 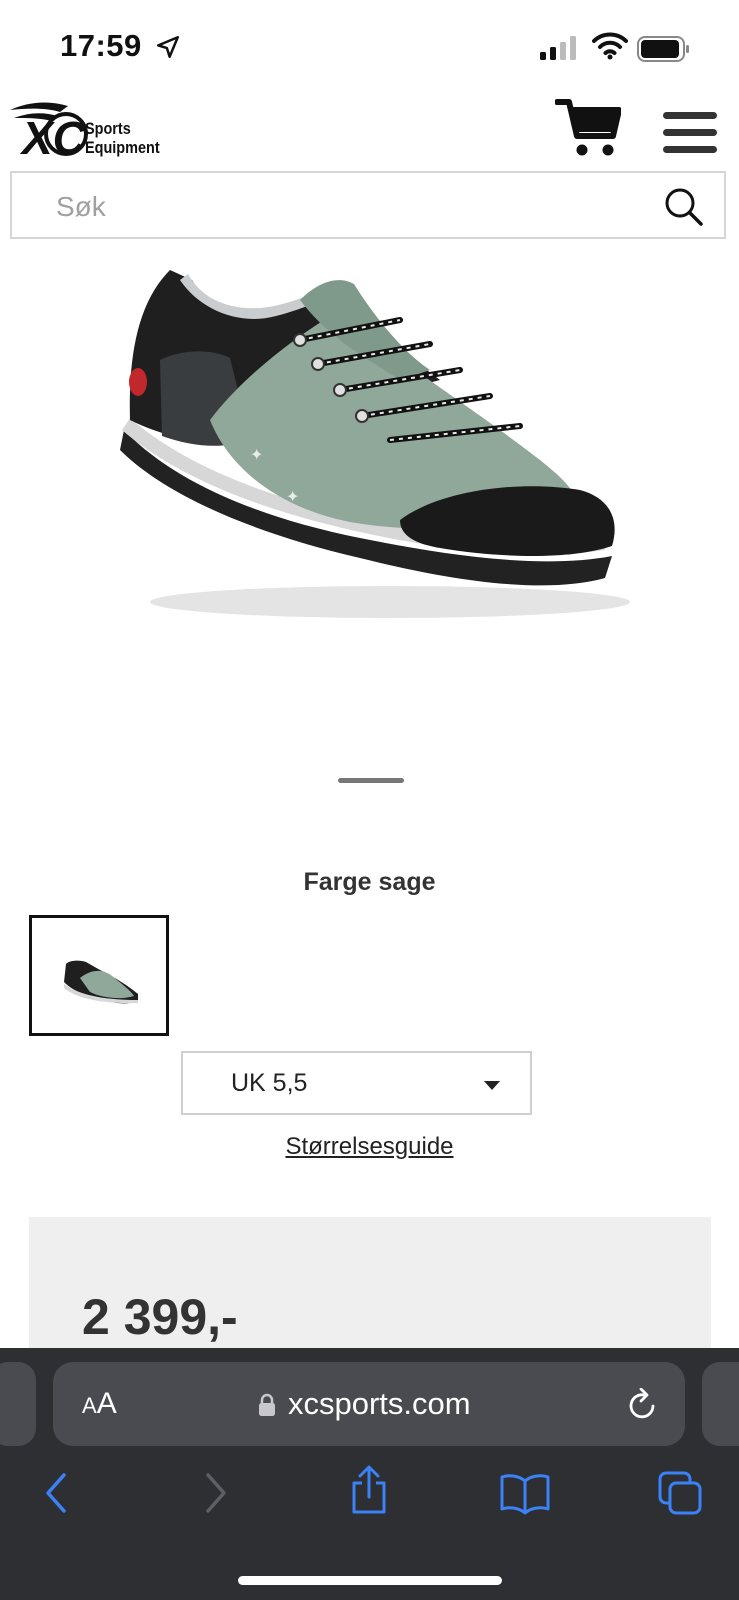 What do you see at coordinates (681, 1493) in the screenshot?
I see `tabs-icon` at bounding box center [681, 1493].